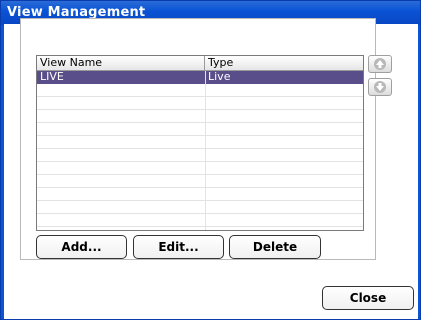 The width and height of the screenshot is (421, 320). What do you see at coordinates (284, 63) in the screenshot?
I see `column-header-type: Type` at bounding box center [284, 63].